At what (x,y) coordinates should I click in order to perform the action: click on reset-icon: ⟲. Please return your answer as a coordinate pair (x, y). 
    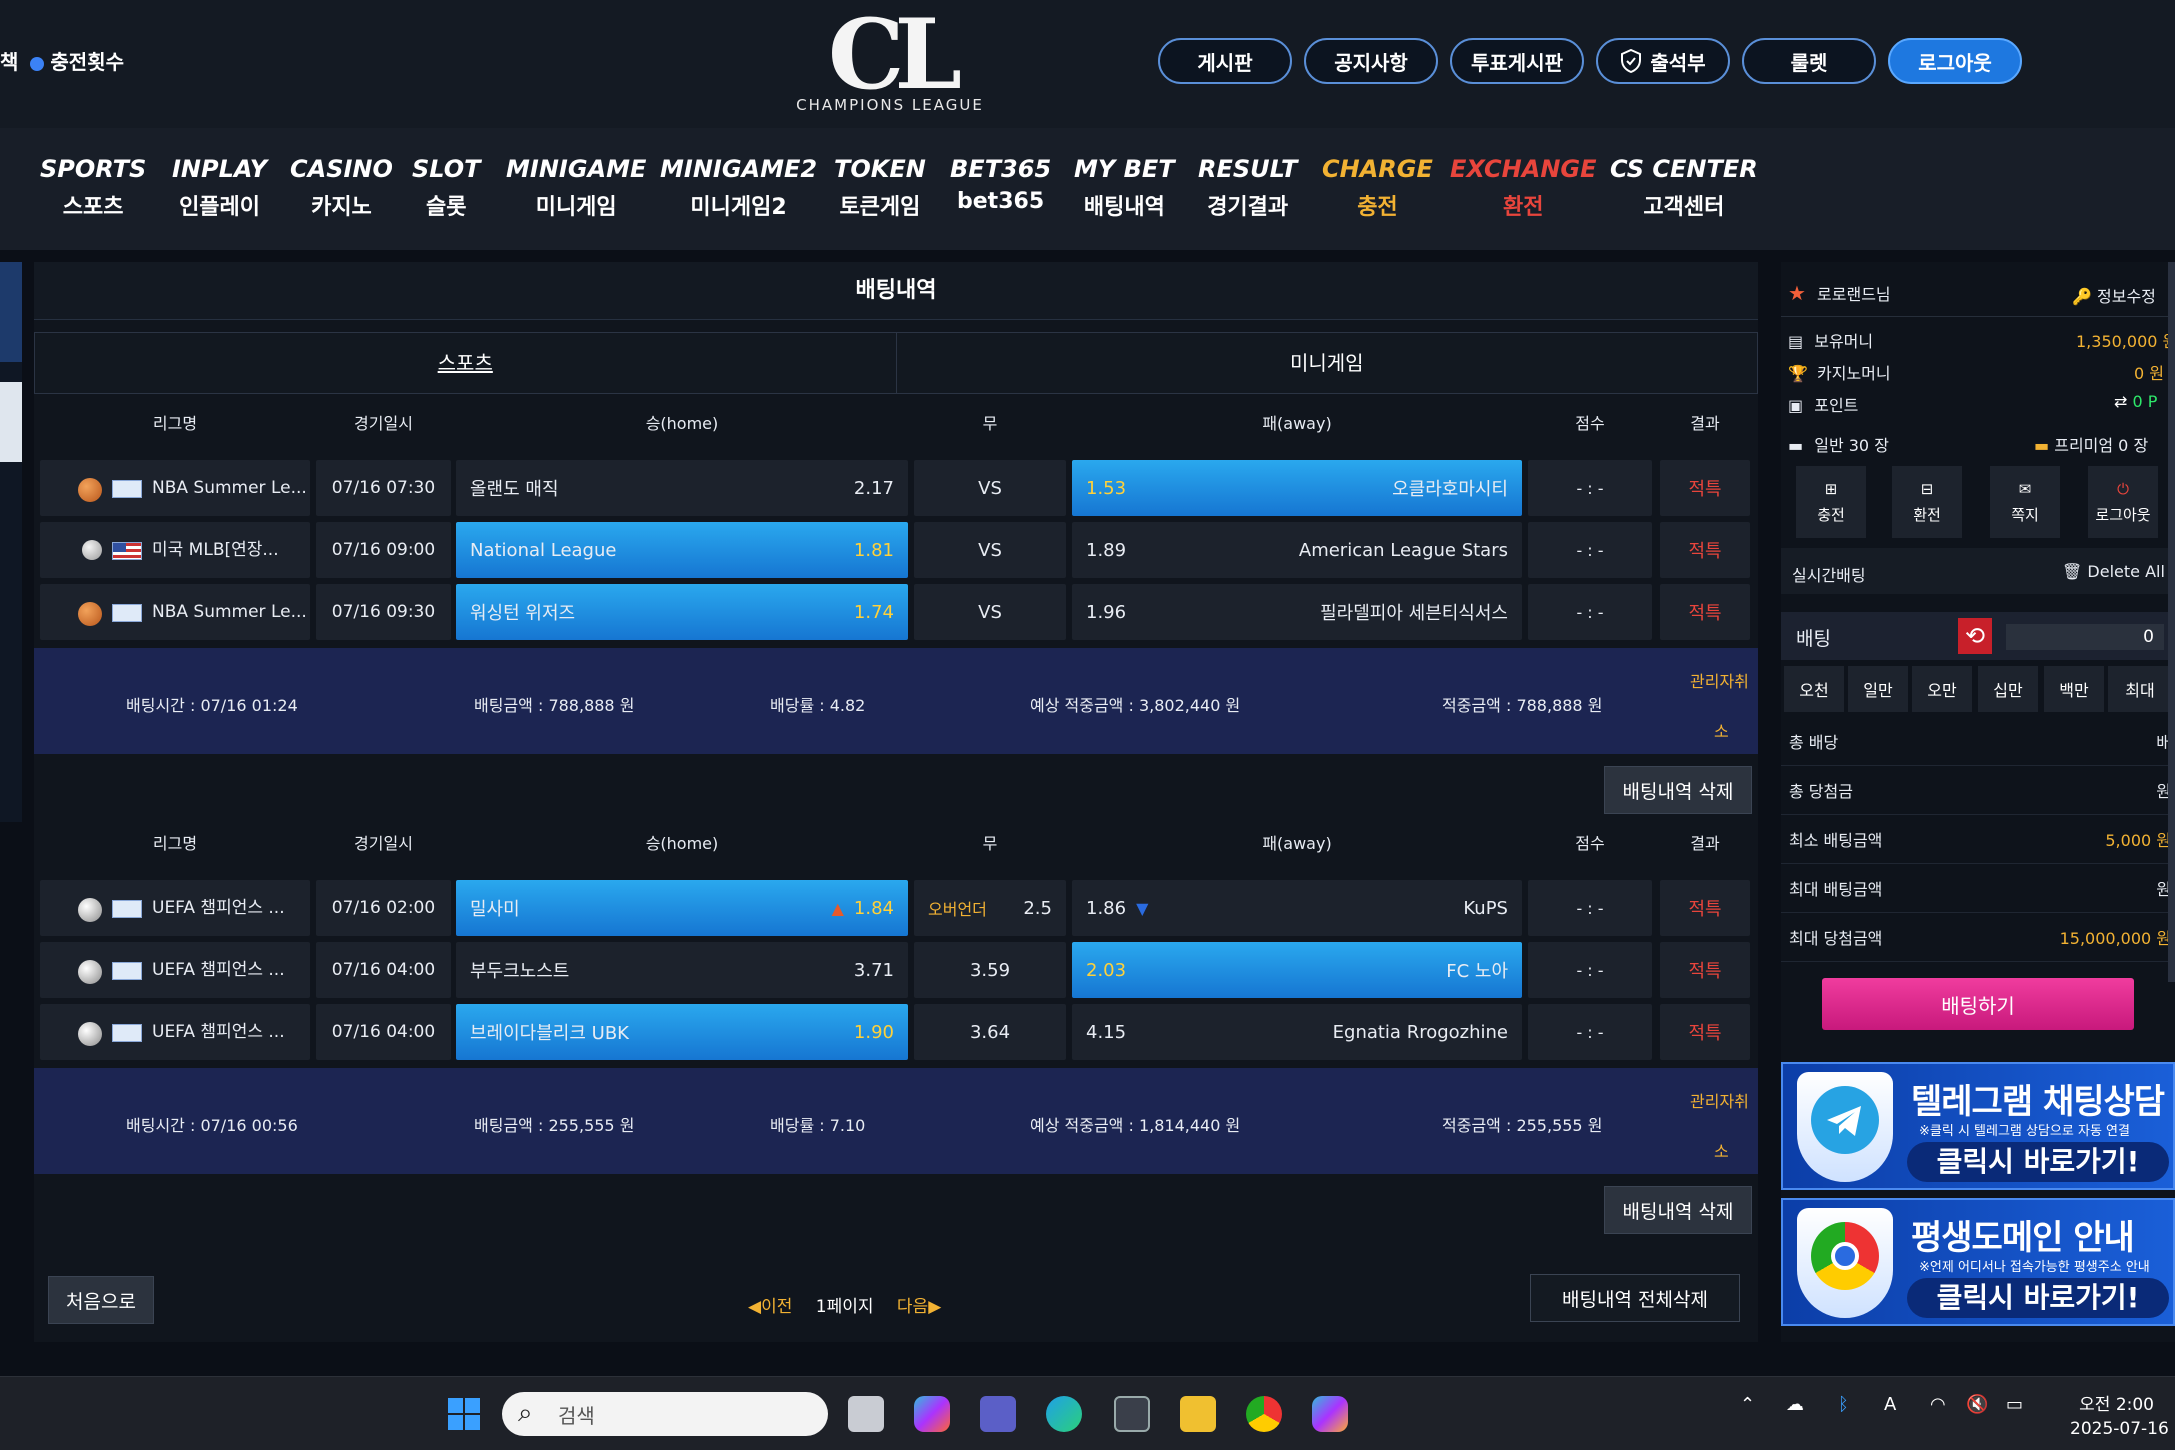
    Looking at the image, I should click on (1975, 636).